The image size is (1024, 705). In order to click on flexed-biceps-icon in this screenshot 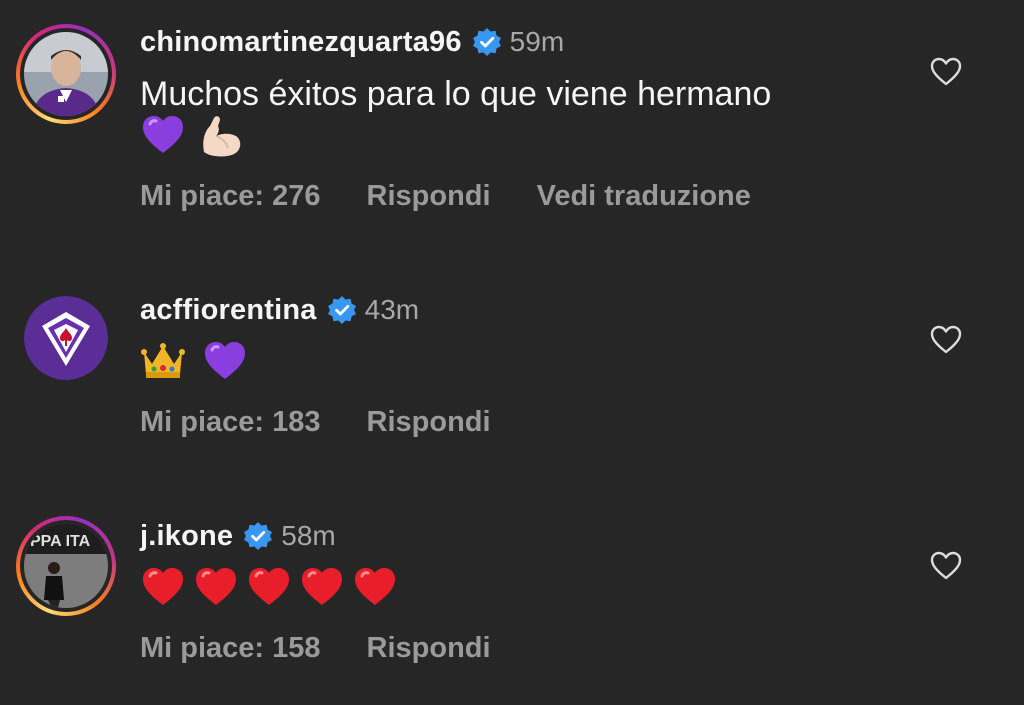, I will do `click(221, 135)`.